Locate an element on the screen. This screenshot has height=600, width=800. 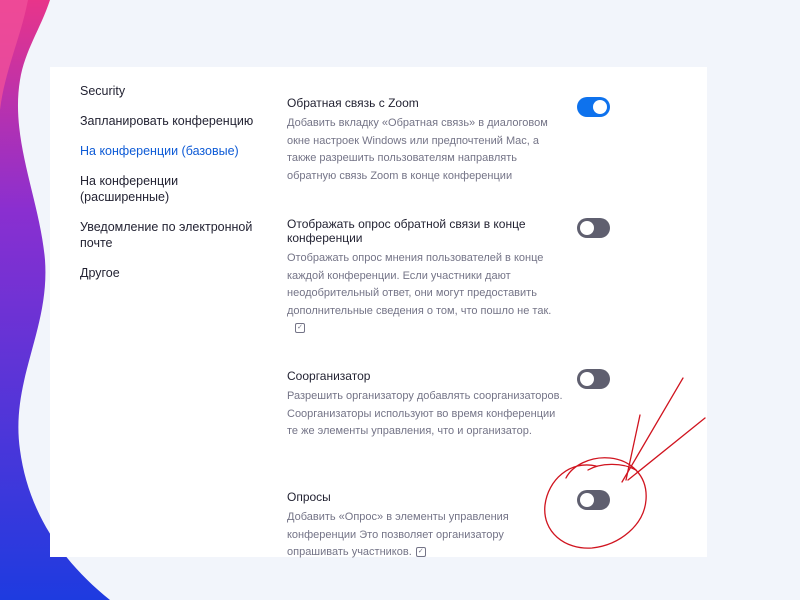
setting-title: Обратная связь с Zoom is located at coordinates (353, 103).